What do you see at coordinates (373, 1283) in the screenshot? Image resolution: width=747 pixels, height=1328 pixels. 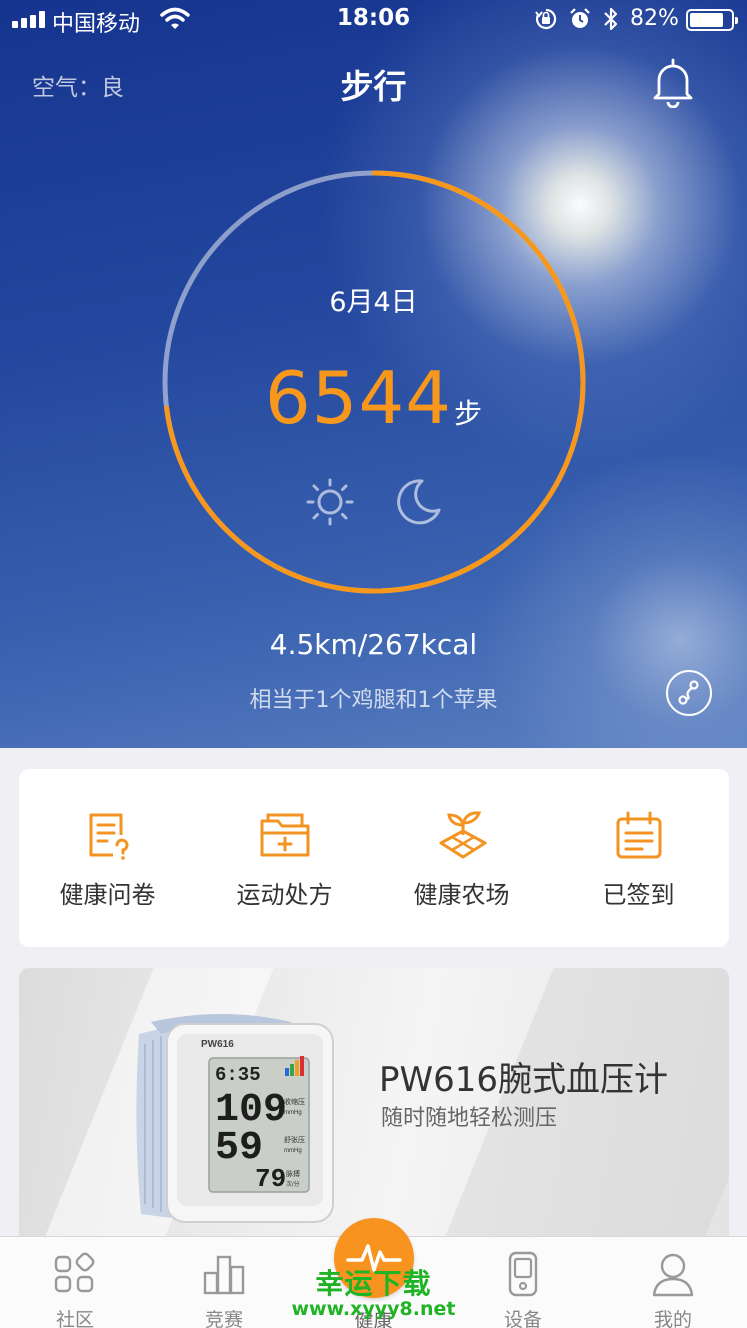 I see `watermark-text: 幸运下载` at bounding box center [373, 1283].